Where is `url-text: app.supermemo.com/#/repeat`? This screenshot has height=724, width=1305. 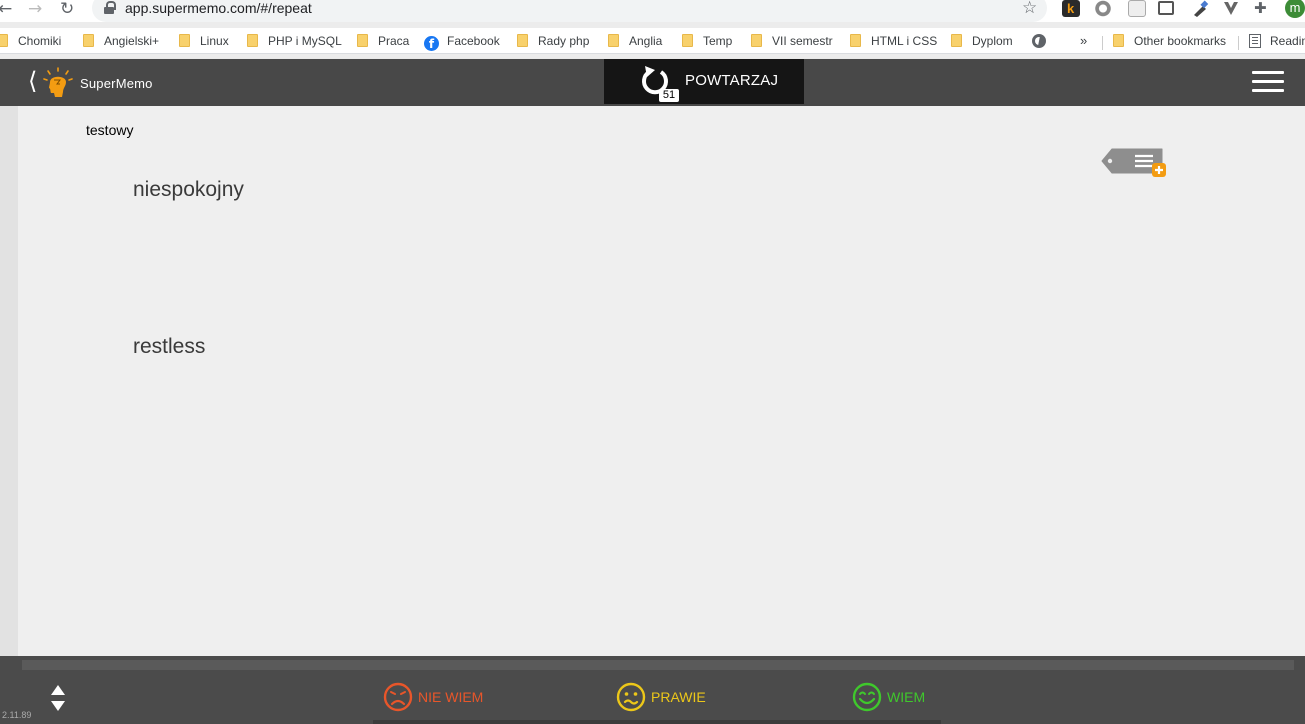
url-text: app.supermemo.com/#/repeat is located at coordinates (218, 8).